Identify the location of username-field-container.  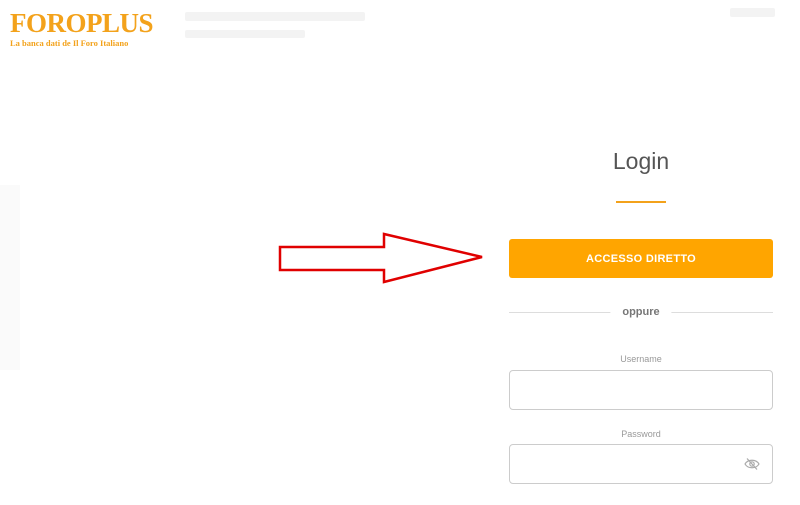
(641, 390).